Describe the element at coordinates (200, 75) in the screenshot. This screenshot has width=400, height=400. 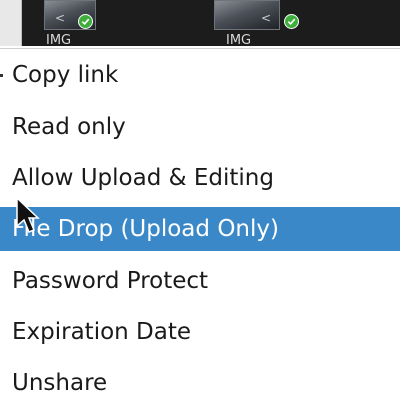
I see `menu-item-copy-link: Copy link` at that location.